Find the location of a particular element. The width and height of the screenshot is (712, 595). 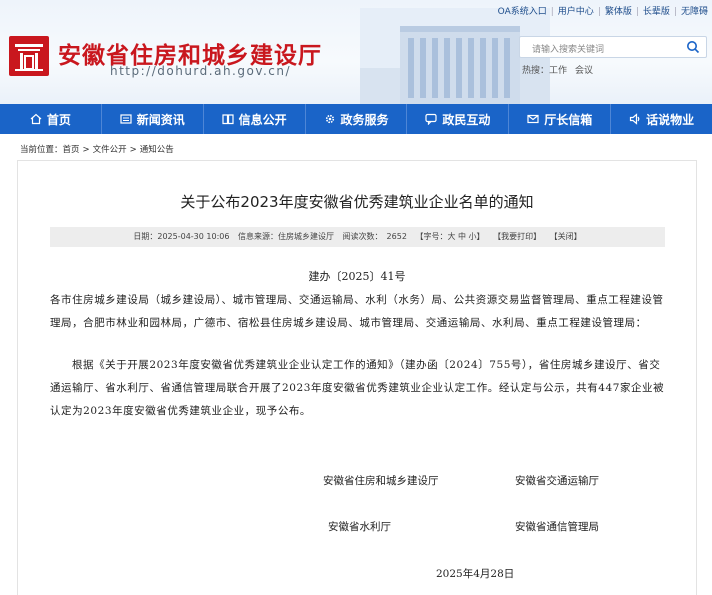

emblem-icon is located at coordinates (29, 57).